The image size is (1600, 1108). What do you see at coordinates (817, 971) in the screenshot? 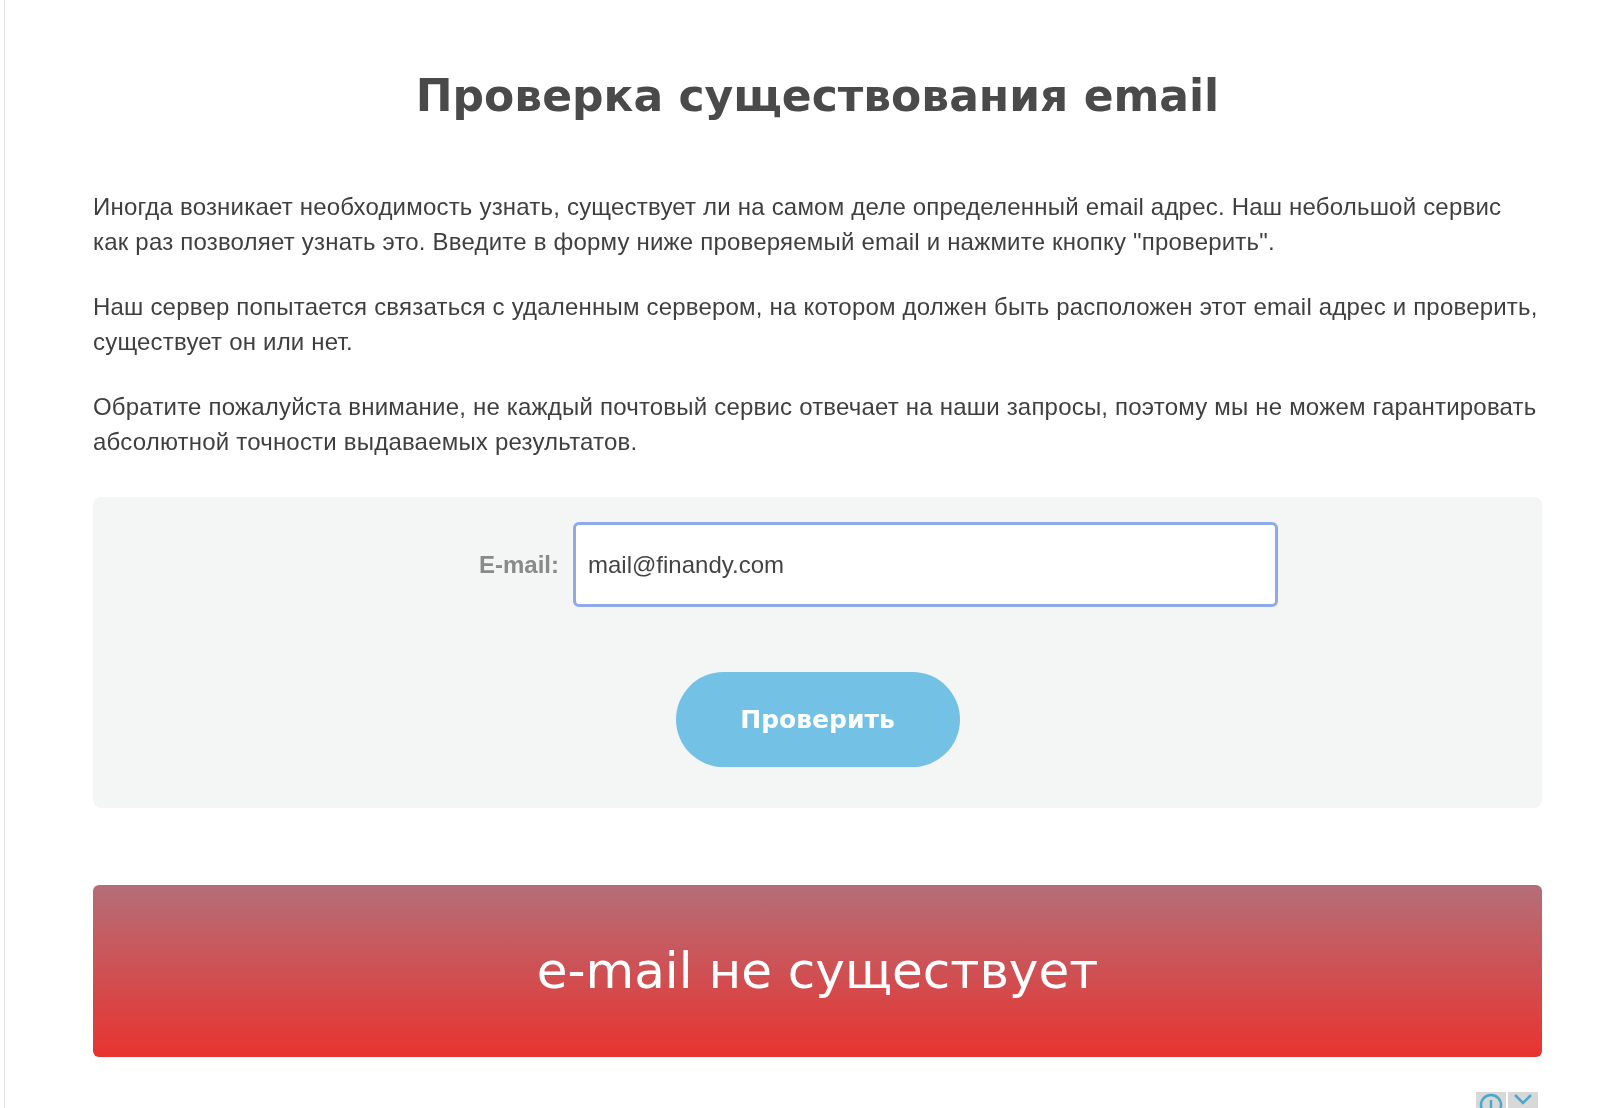
I see `result-text: e-mail не существует` at bounding box center [817, 971].